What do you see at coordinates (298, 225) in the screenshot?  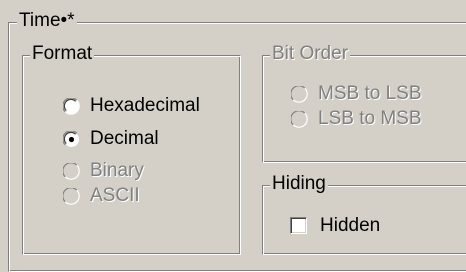 I see `checkbox-unchecked-icon` at bounding box center [298, 225].